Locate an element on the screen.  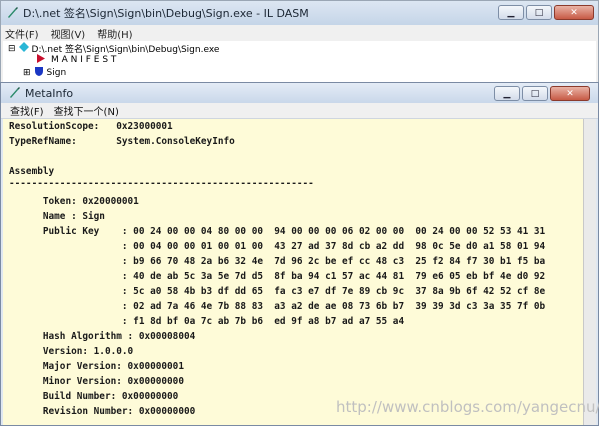
metainfo-line: Hash Algorithm : 0x00008004 is located at coordinates (102, 336).